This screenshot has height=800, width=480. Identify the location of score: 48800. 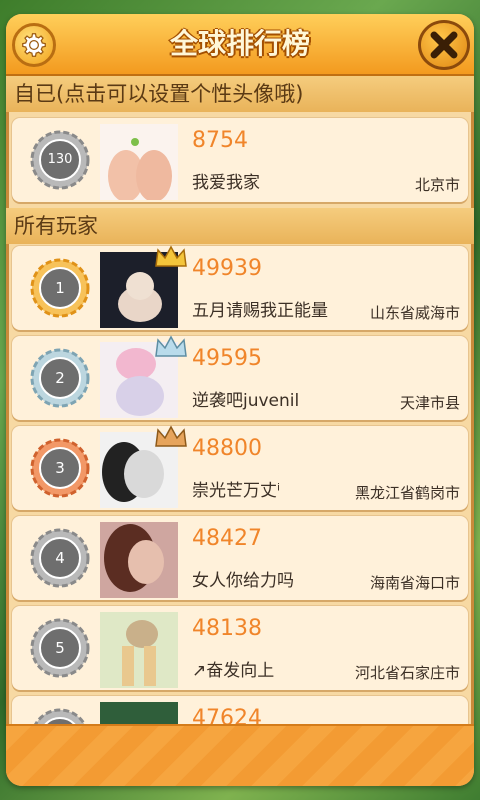
(227, 448).